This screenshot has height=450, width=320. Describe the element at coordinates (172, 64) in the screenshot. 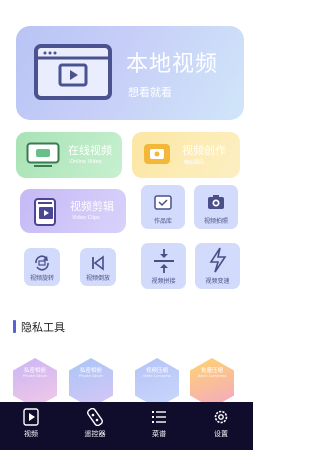

I see `local-video-title: 本地视频` at that location.